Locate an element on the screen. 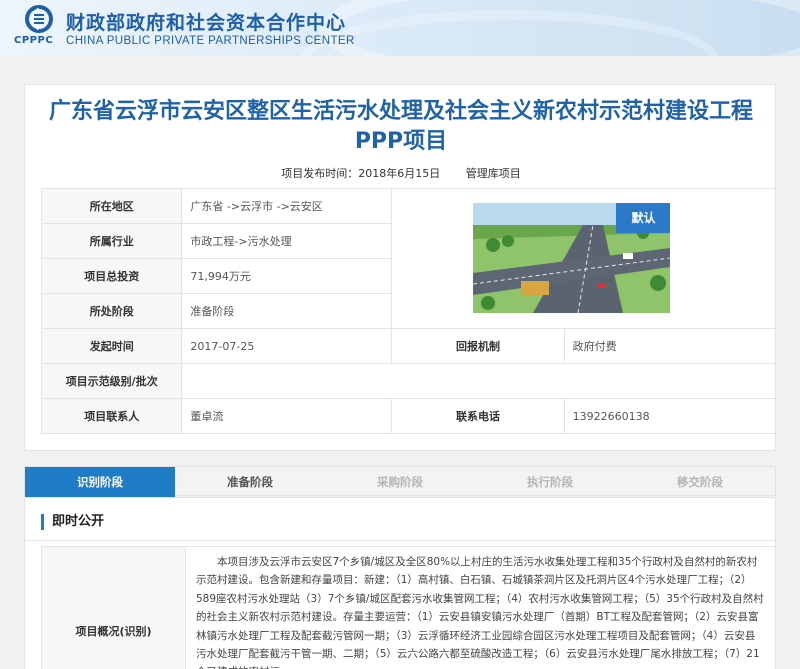  logo-abbreviation: CPPPC is located at coordinates (34, 40).